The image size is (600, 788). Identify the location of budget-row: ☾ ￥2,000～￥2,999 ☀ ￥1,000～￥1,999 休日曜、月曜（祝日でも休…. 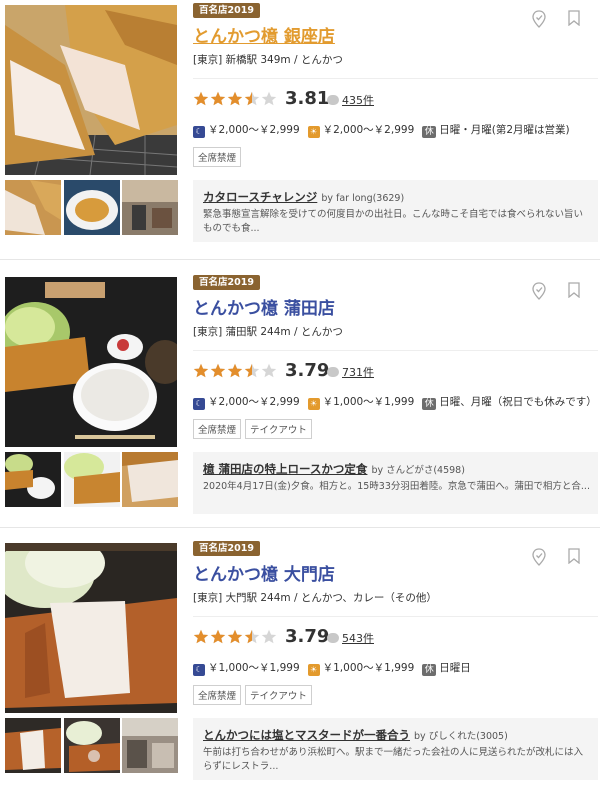
(395, 402).